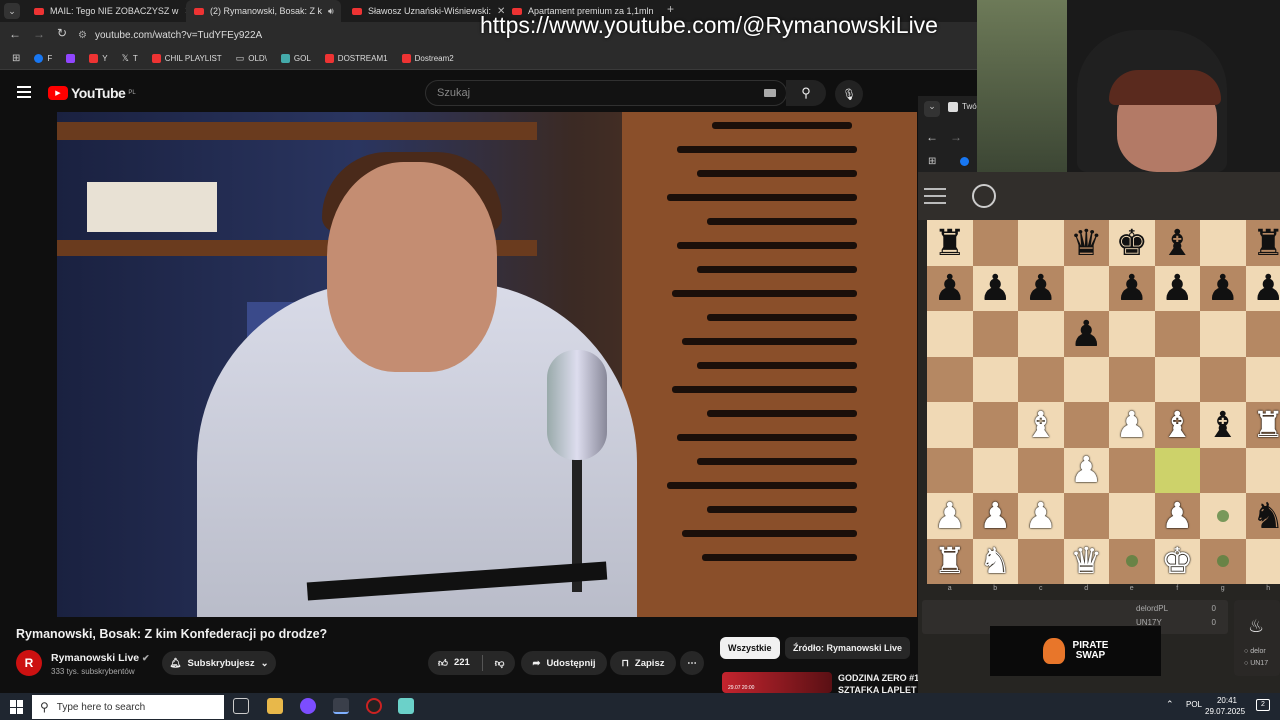 This screenshot has height=720, width=1280. I want to click on speaker-icon: 🔊︎, so click(331, 11).